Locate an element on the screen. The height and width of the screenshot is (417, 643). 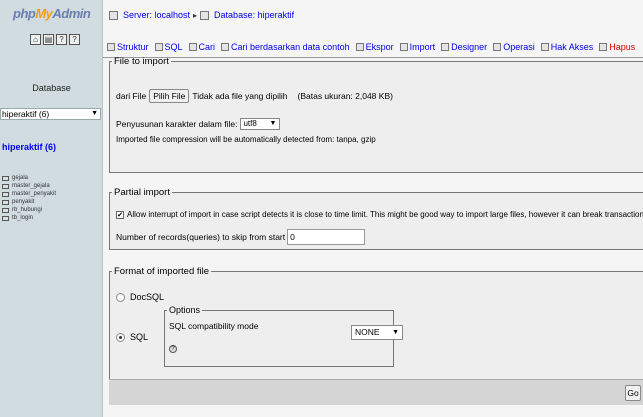
help-icon: ? is located at coordinates (173, 349).